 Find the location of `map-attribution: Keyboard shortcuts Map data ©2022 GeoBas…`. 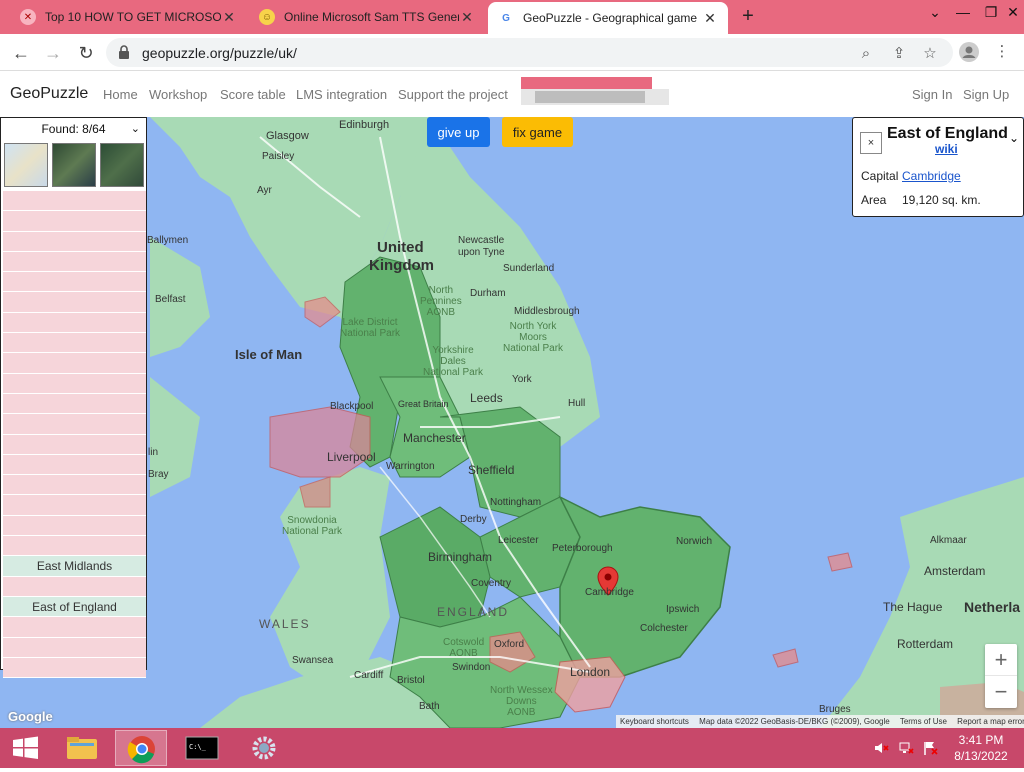

map-attribution: Keyboard shortcuts Map data ©2022 GeoBas… is located at coordinates (820, 721).